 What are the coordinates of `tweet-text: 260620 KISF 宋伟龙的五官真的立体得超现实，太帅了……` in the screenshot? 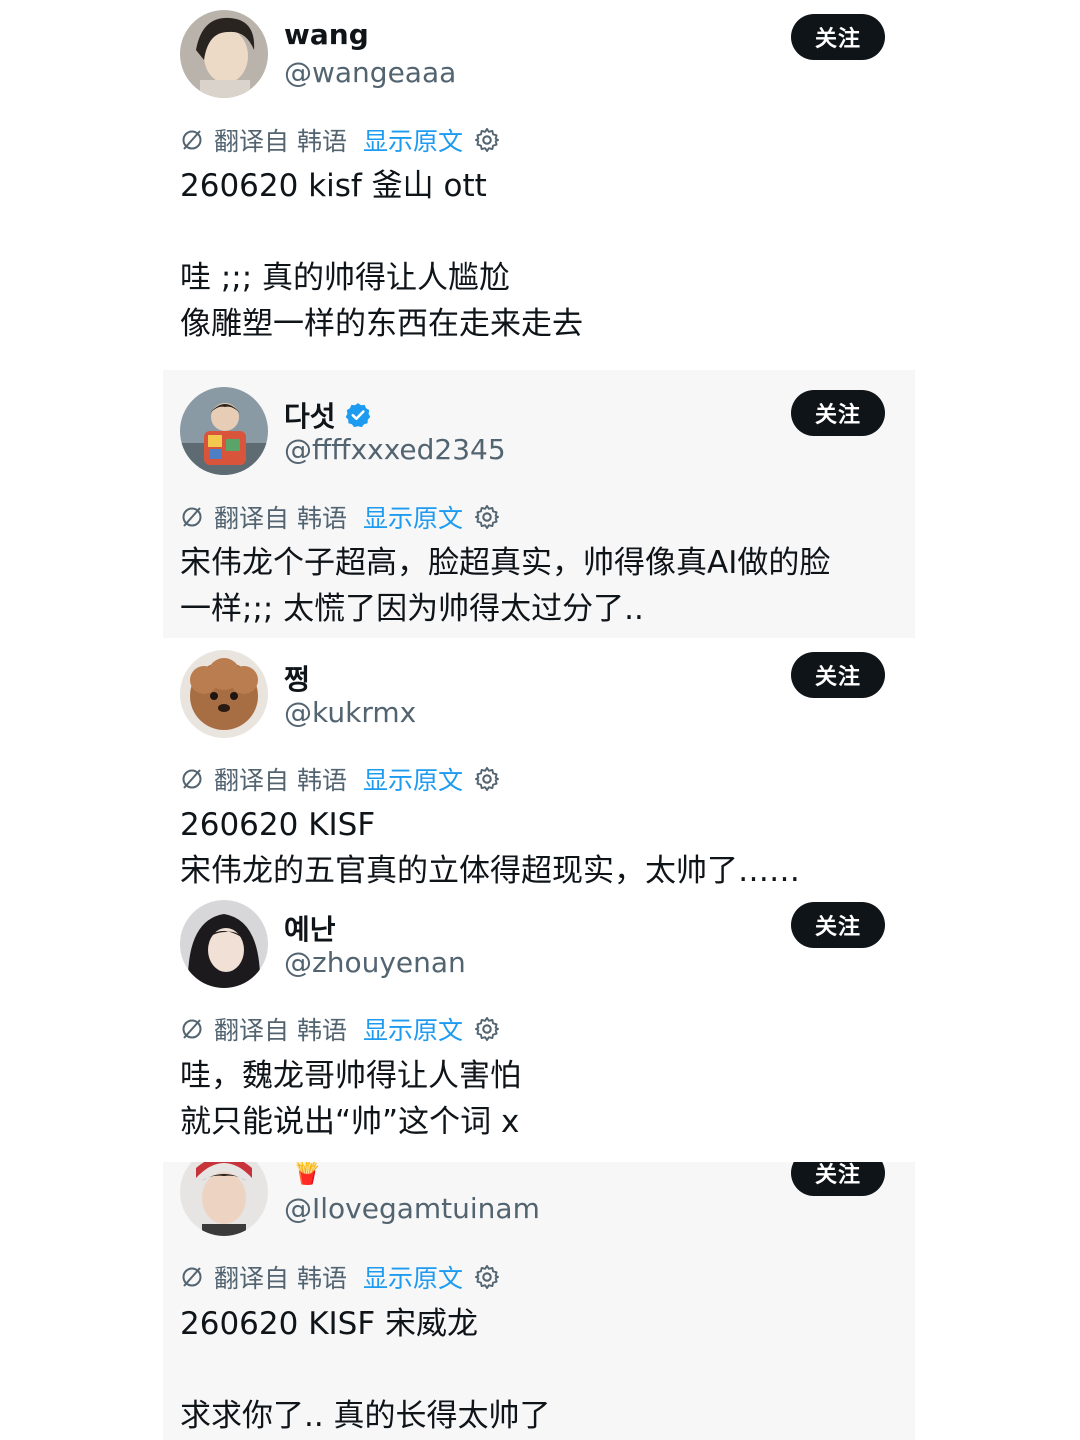 It's located at (490, 848).